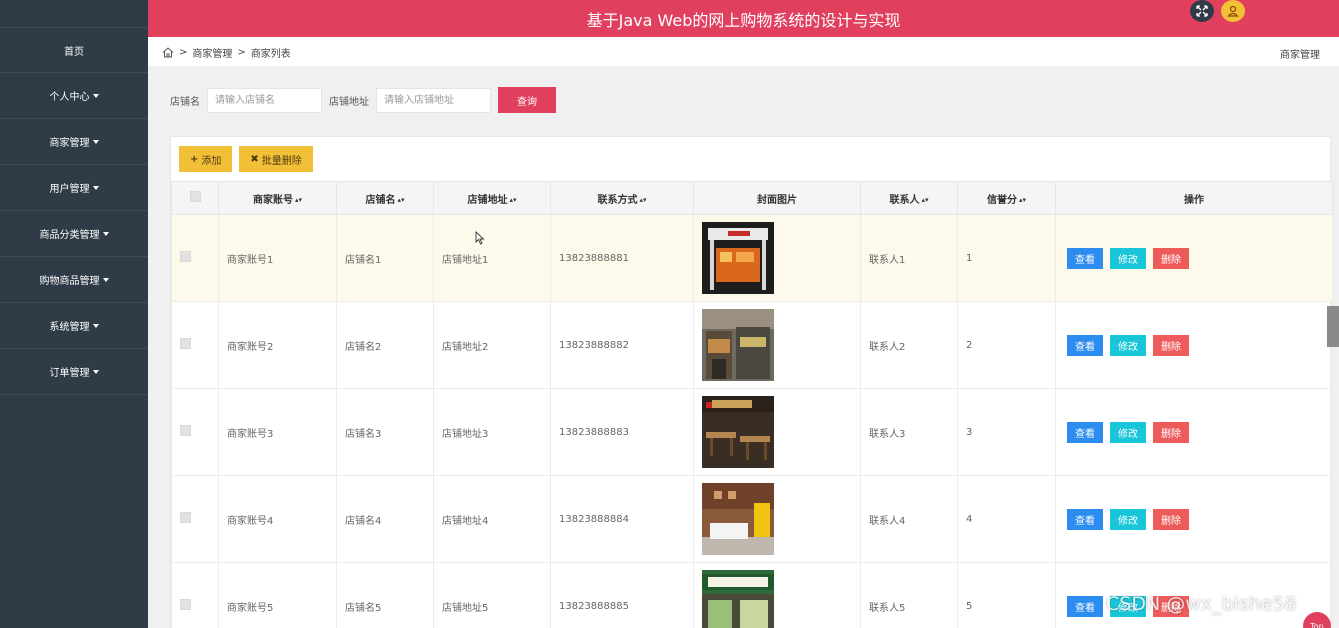 This screenshot has height=628, width=1339. I want to click on column-header-cover-image: 封面图片, so click(777, 198).